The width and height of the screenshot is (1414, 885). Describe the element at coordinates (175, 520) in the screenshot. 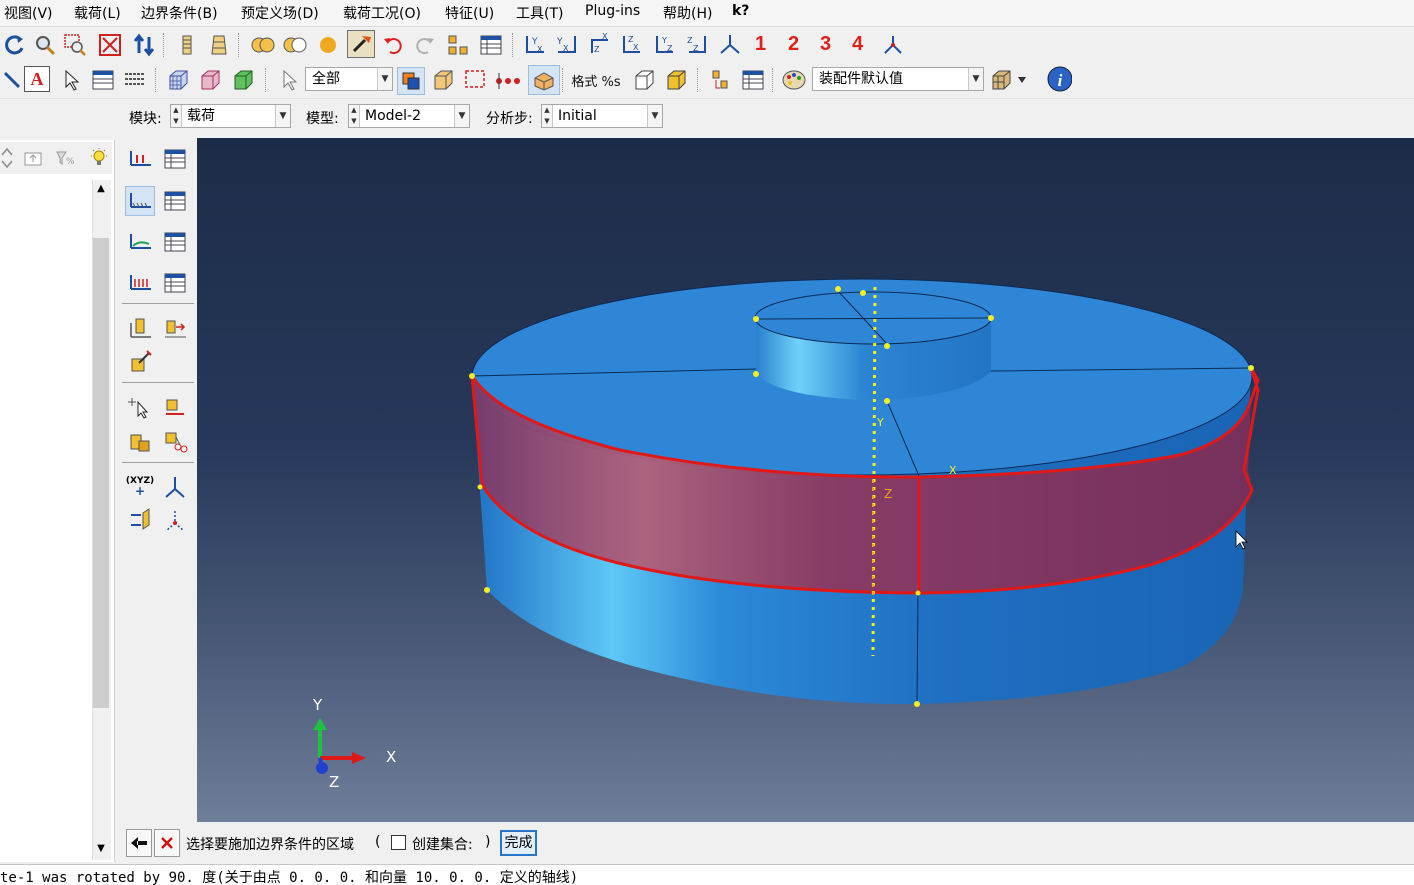

I see `datum-csys-icon` at that location.